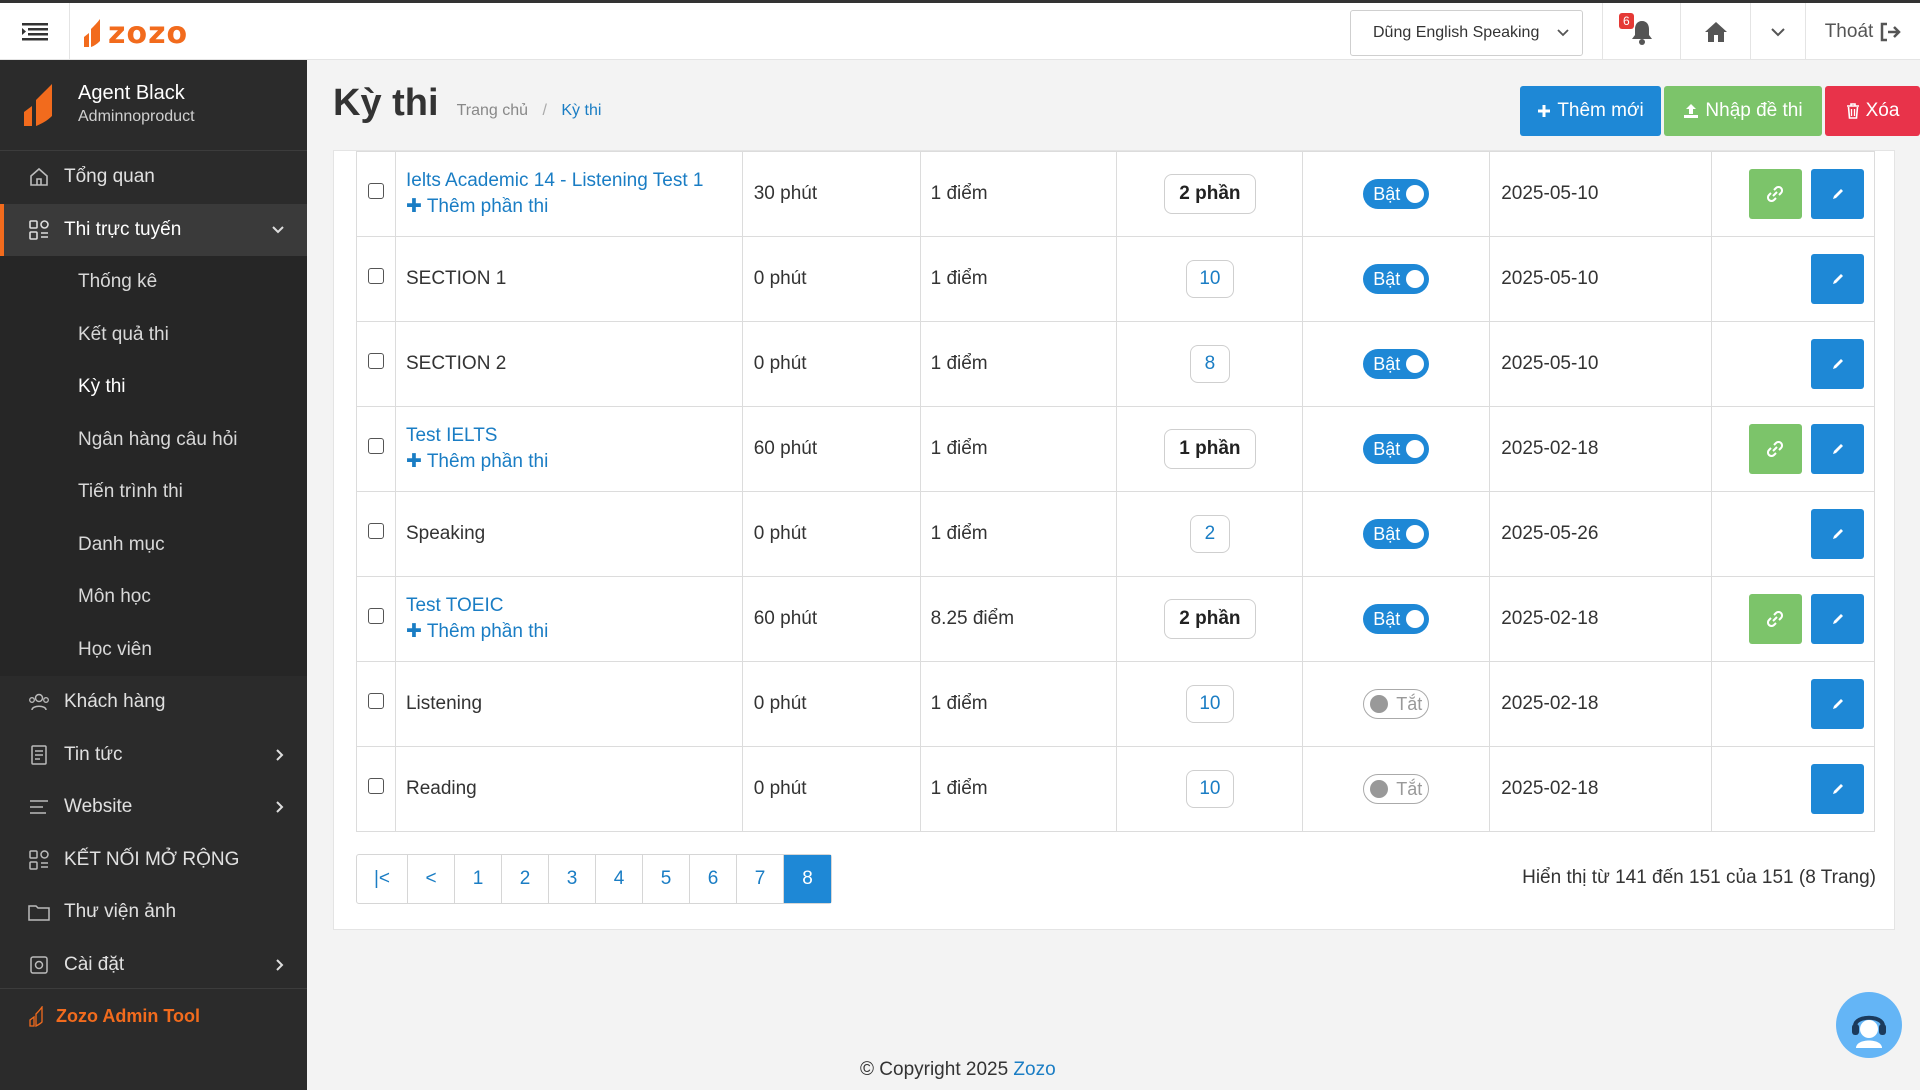 This screenshot has width=1920, height=1090. Describe the element at coordinates (382, 879) in the screenshot. I see `page-first: |<` at that location.